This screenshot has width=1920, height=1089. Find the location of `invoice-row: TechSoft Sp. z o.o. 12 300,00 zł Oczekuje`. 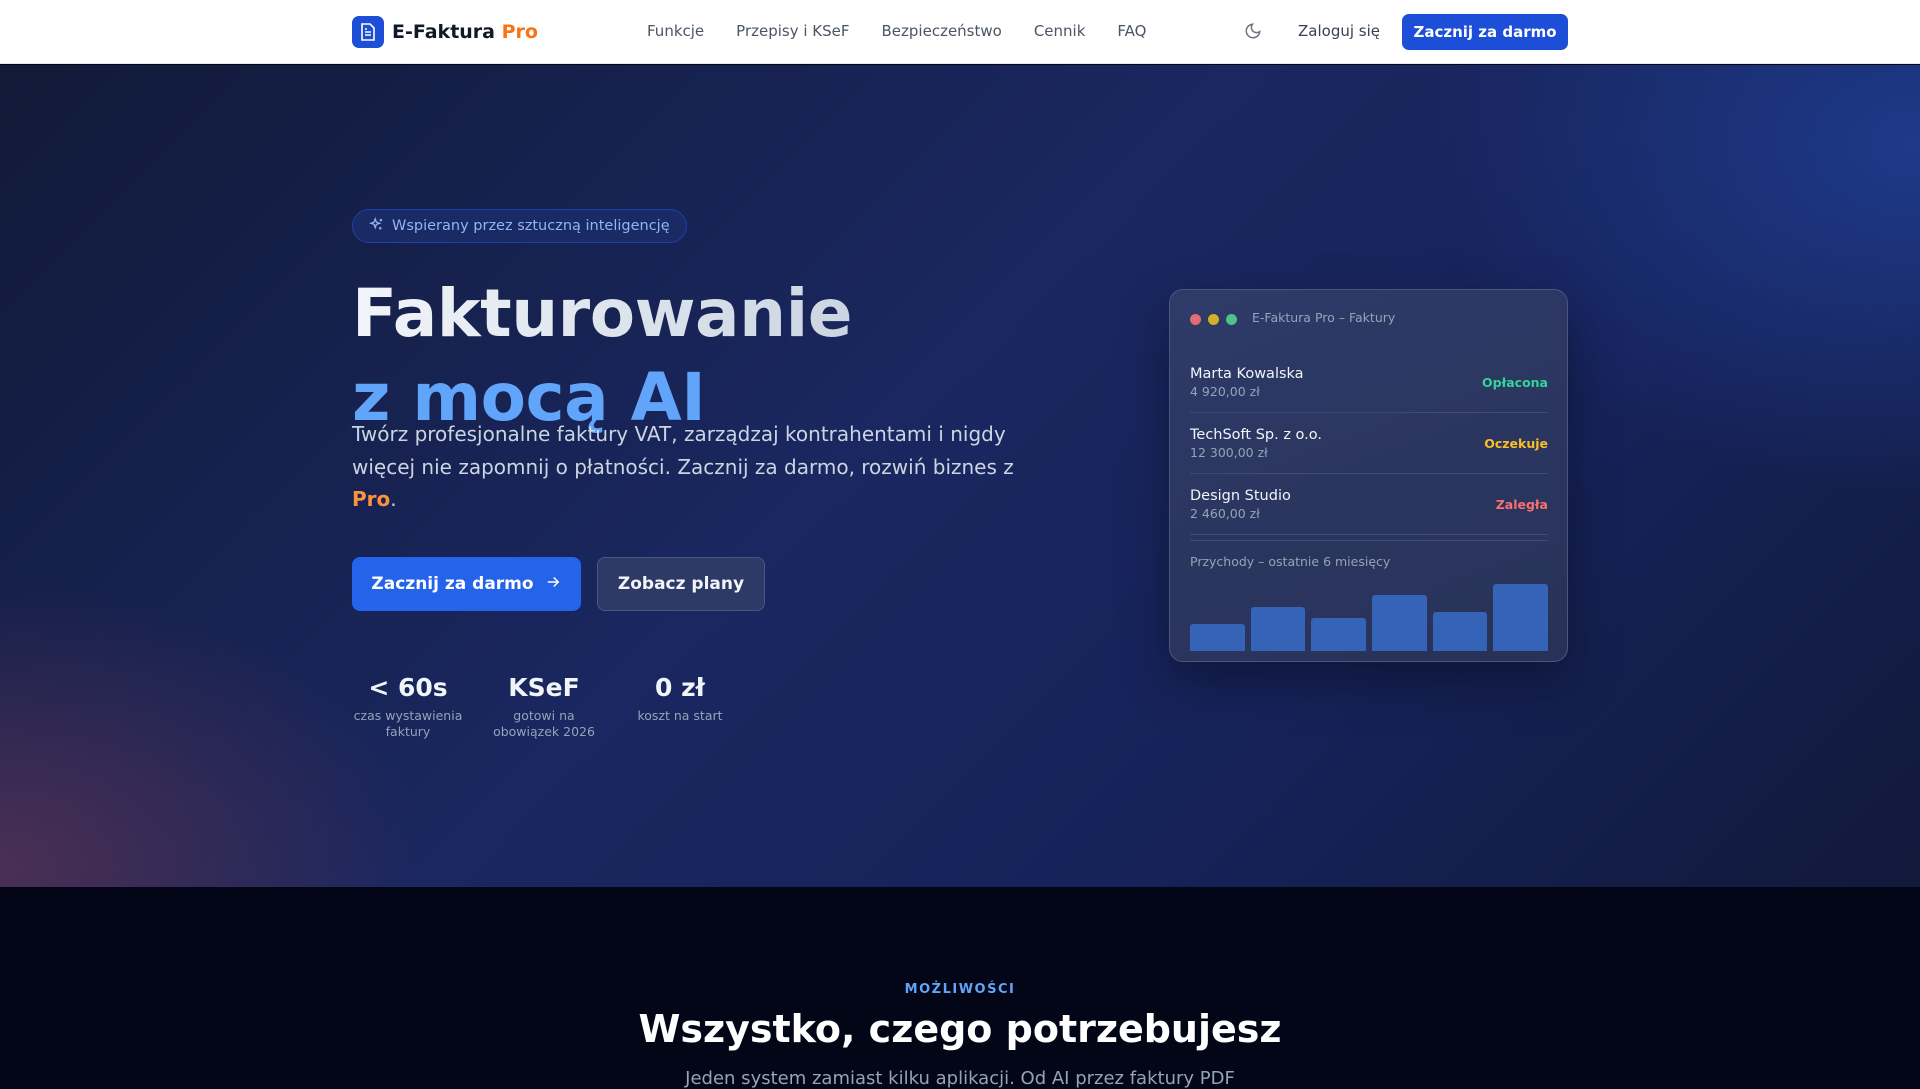

invoice-row: TechSoft Sp. z o.o. 12 300,00 zł Oczekuje is located at coordinates (1369, 443).